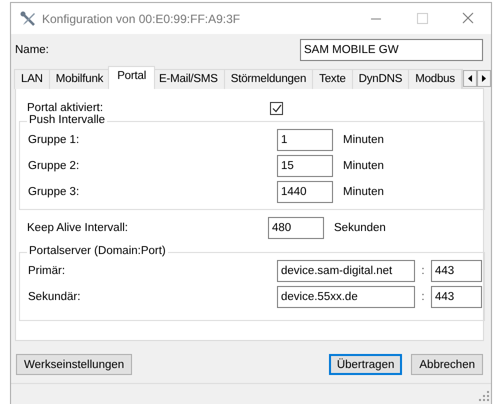 This screenshot has height=404, width=493. What do you see at coordinates (305, 192) in the screenshot?
I see `number-field: 1440` at bounding box center [305, 192].